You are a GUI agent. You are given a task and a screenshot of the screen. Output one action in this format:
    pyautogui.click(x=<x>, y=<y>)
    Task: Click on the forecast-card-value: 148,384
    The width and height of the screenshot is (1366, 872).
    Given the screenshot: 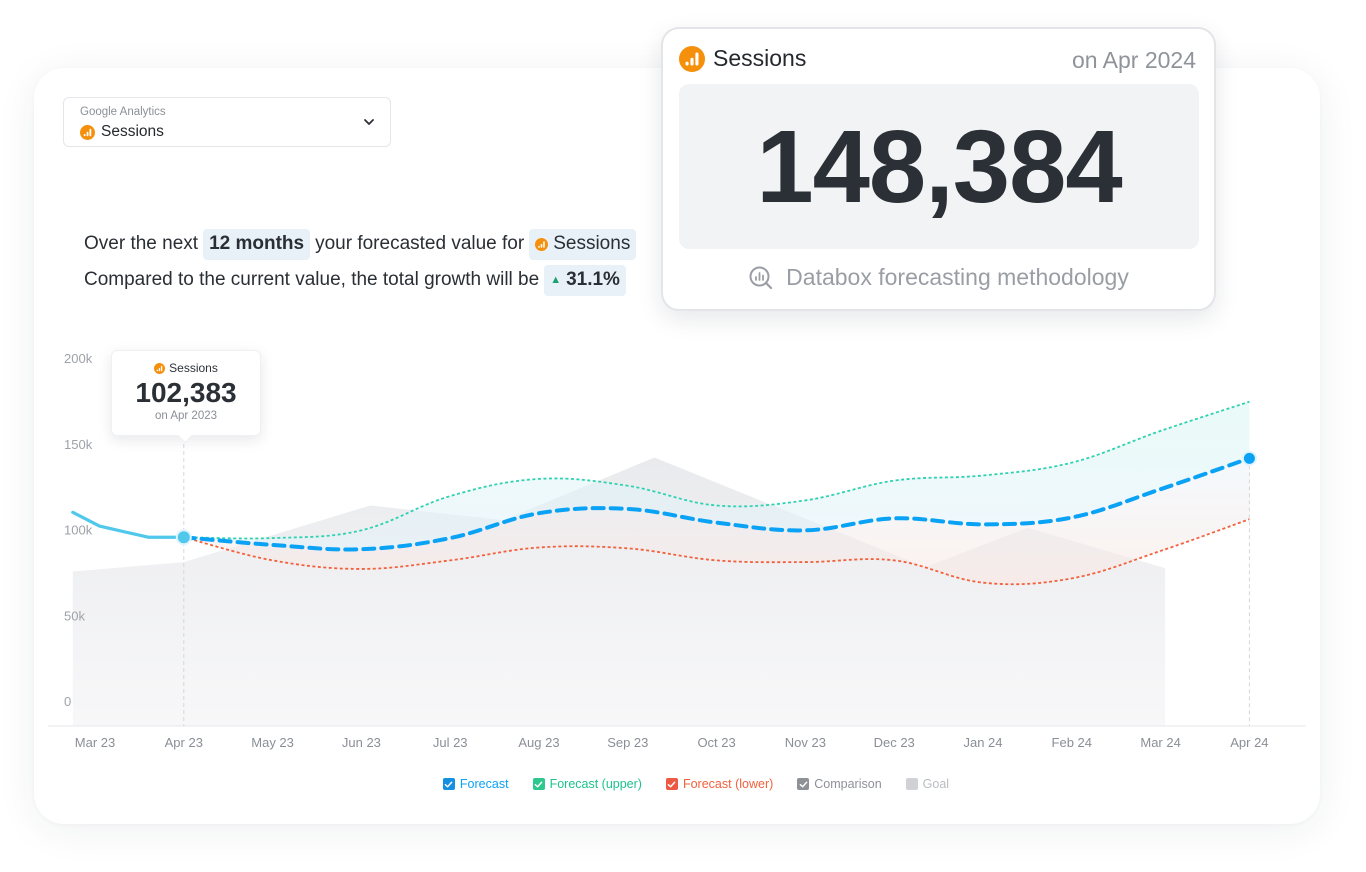 What is the action you would take?
    pyautogui.click(x=939, y=166)
    